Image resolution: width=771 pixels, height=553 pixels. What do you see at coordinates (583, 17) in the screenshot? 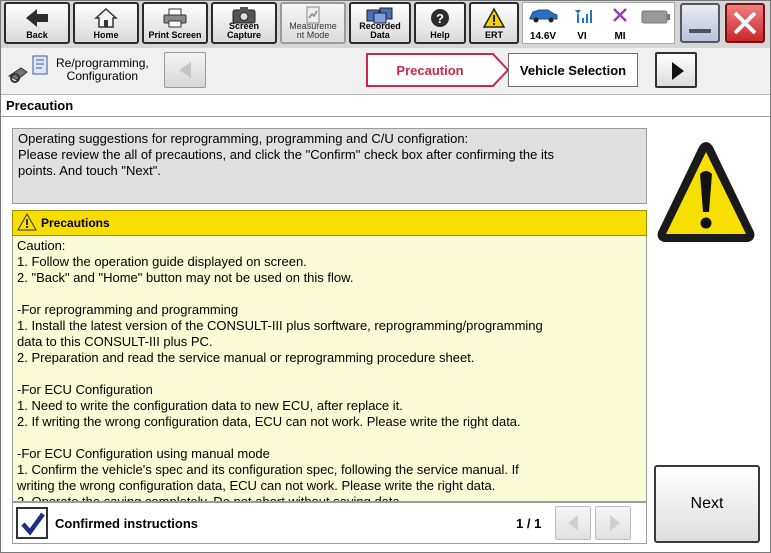
I see `signal-bars-icon` at bounding box center [583, 17].